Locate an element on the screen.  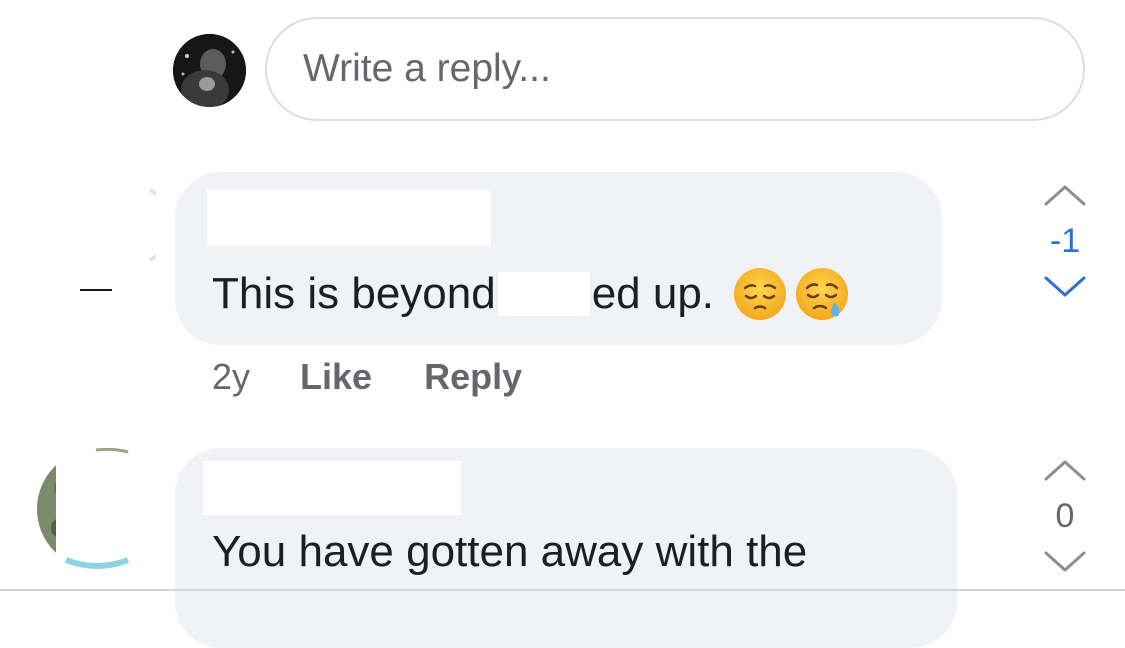
vote-count: -1 is located at coordinates (1065, 241).